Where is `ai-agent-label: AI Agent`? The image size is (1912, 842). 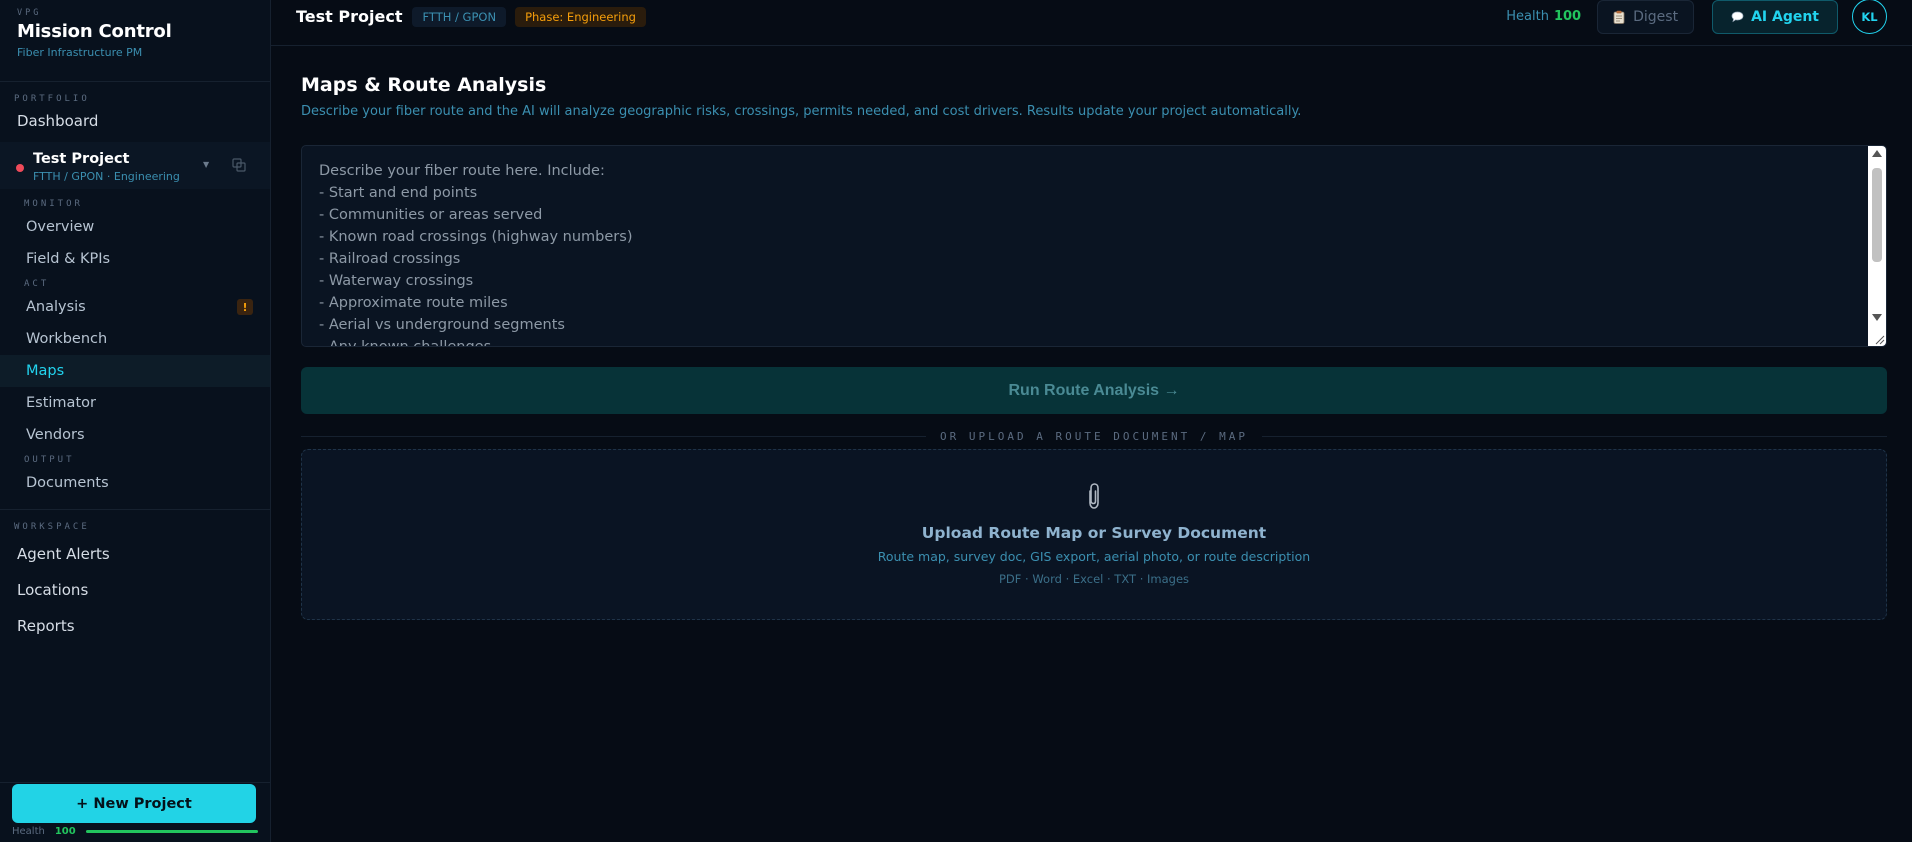
ai-agent-label: AI Agent is located at coordinates (1785, 16).